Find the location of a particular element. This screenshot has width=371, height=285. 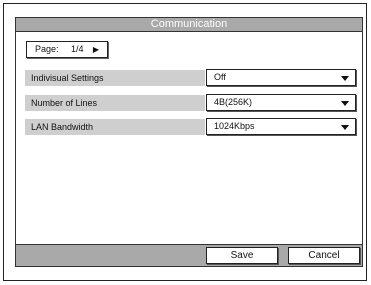

page-navigator-button: Page: 1/4 ▶ is located at coordinates (67, 49).